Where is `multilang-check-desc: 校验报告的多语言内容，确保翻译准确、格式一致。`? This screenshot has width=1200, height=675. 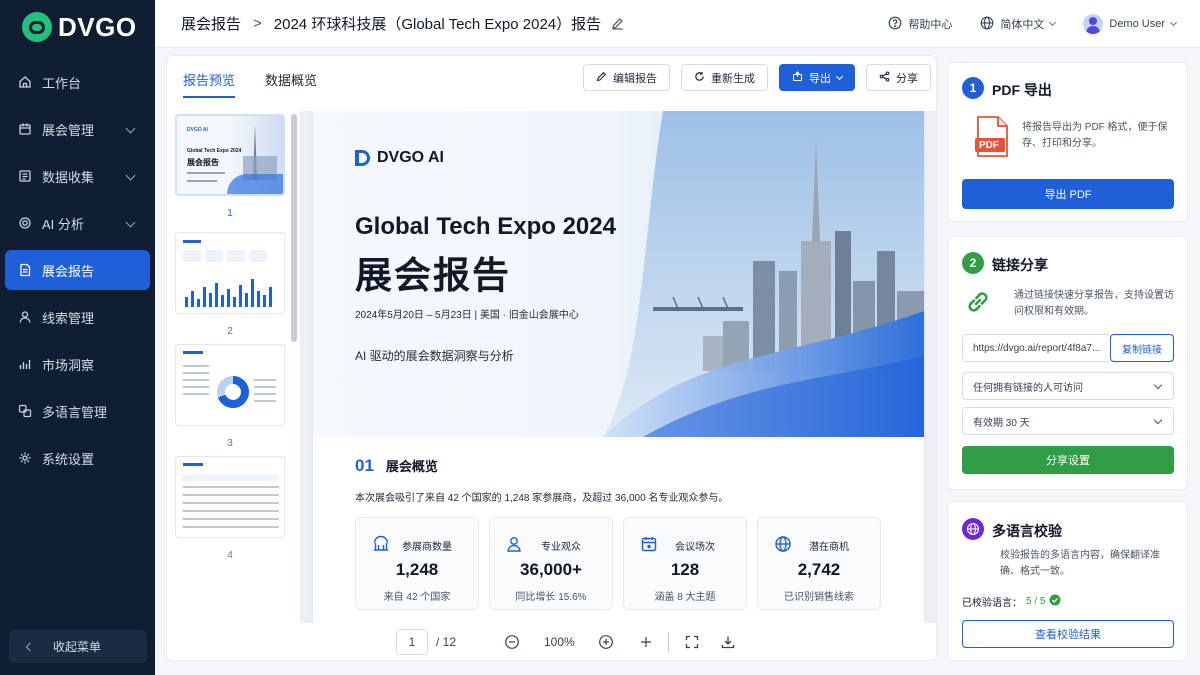 multilang-check-desc: 校验报告的多语言内容，确保翻译准确、格式一致。 is located at coordinates (1080, 563).